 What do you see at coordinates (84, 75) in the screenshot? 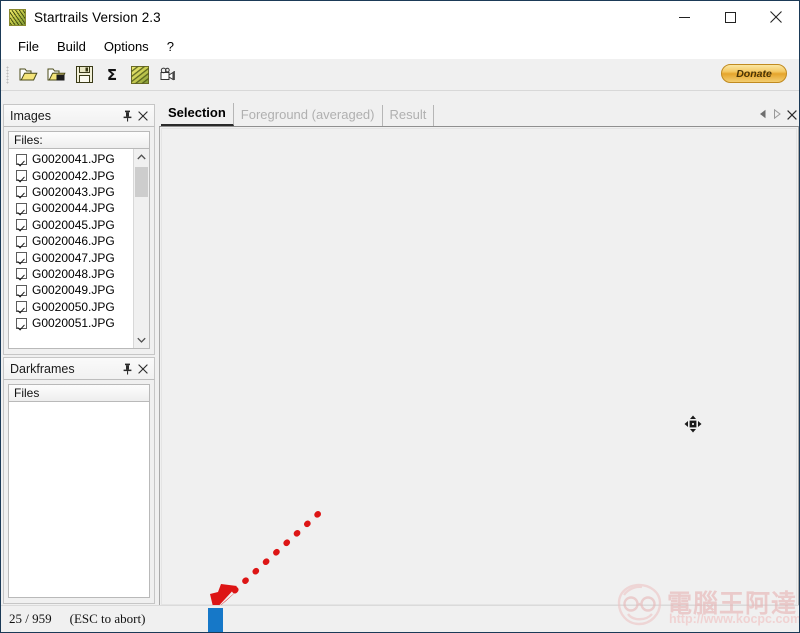
I see `save-icon` at bounding box center [84, 75].